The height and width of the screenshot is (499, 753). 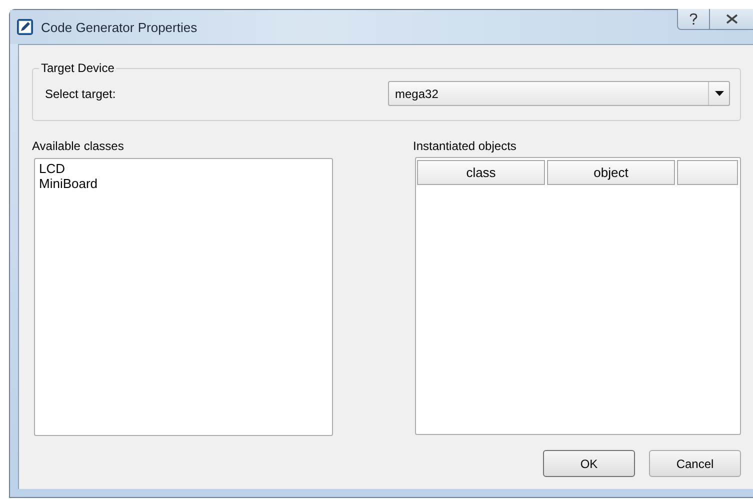 I want to click on dialog-button: Cancel, so click(x=695, y=463).